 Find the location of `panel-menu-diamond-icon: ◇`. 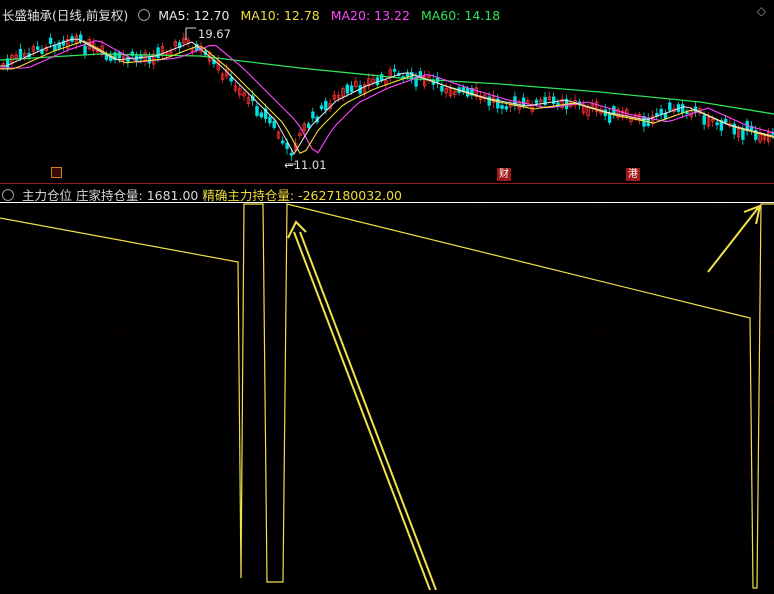

panel-menu-diamond-icon: ◇ is located at coordinates (761, 11).